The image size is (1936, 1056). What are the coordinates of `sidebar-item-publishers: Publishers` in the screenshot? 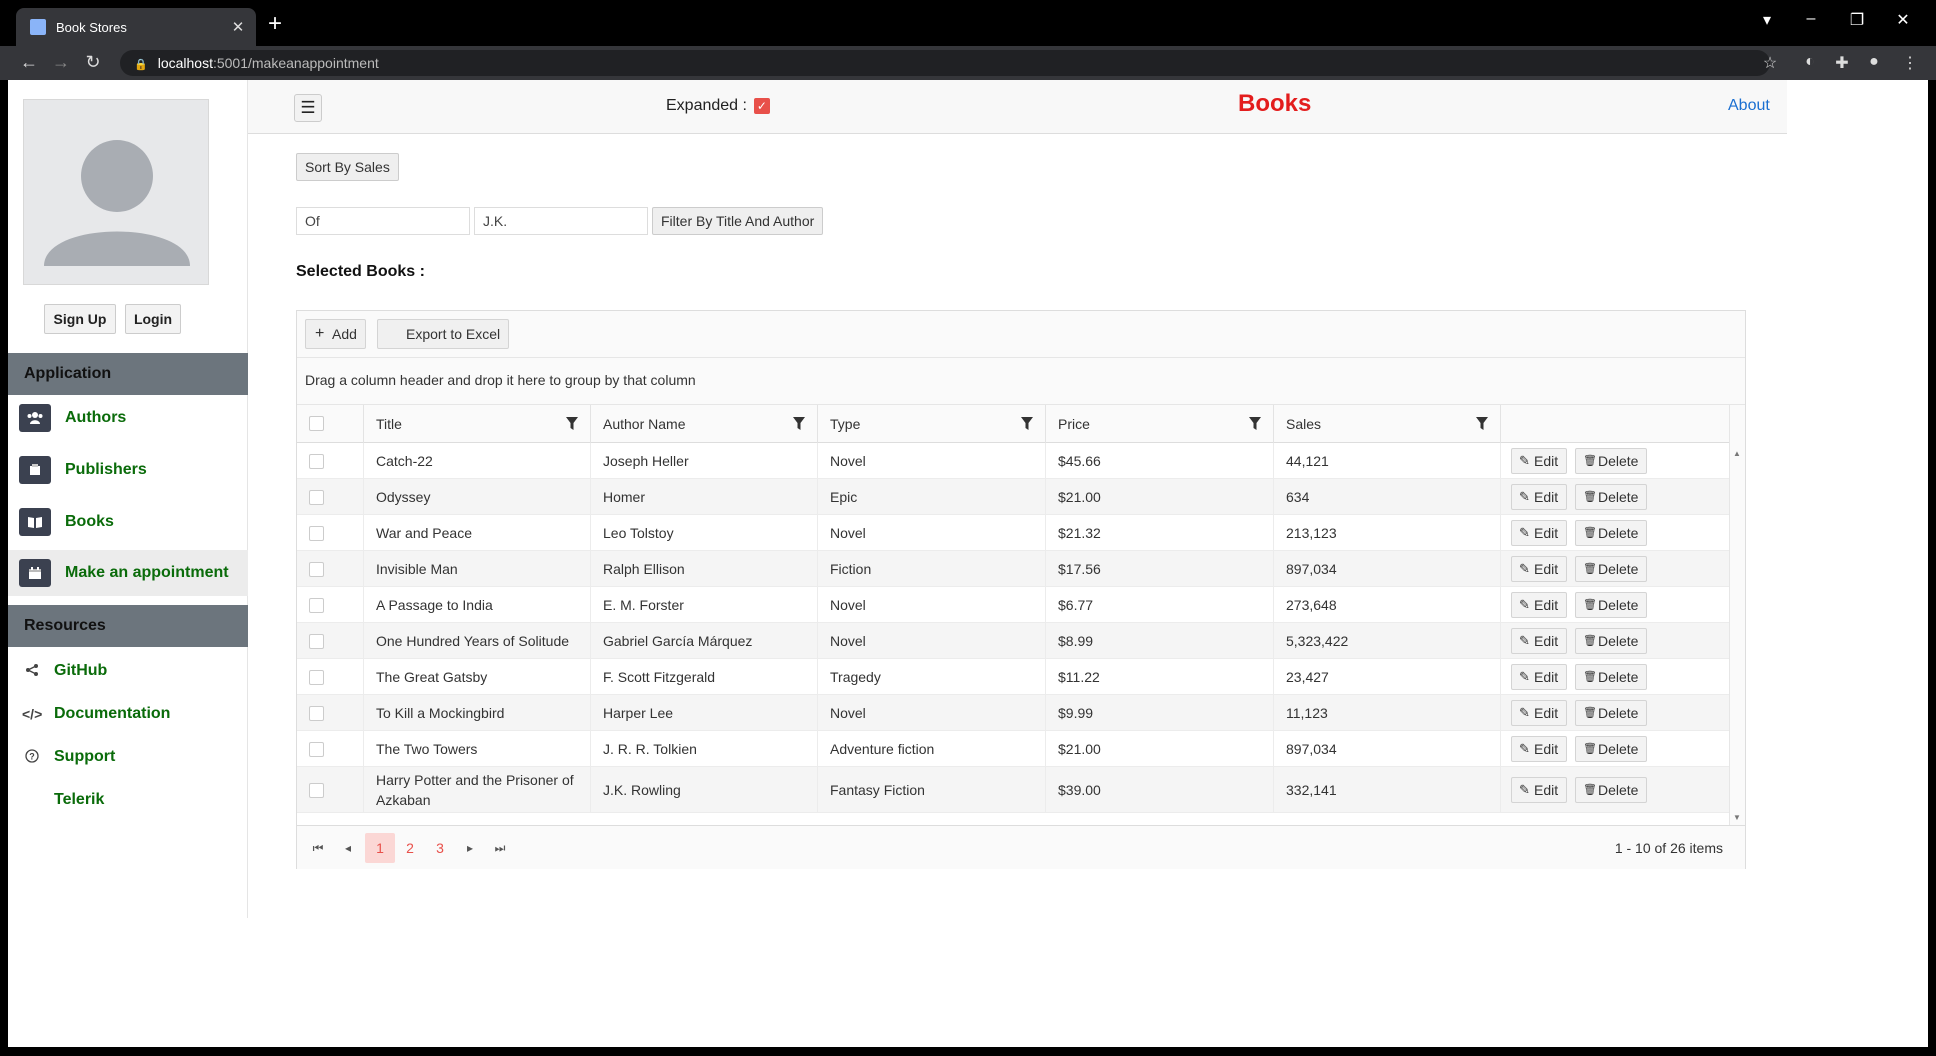 It's located at (128, 470).